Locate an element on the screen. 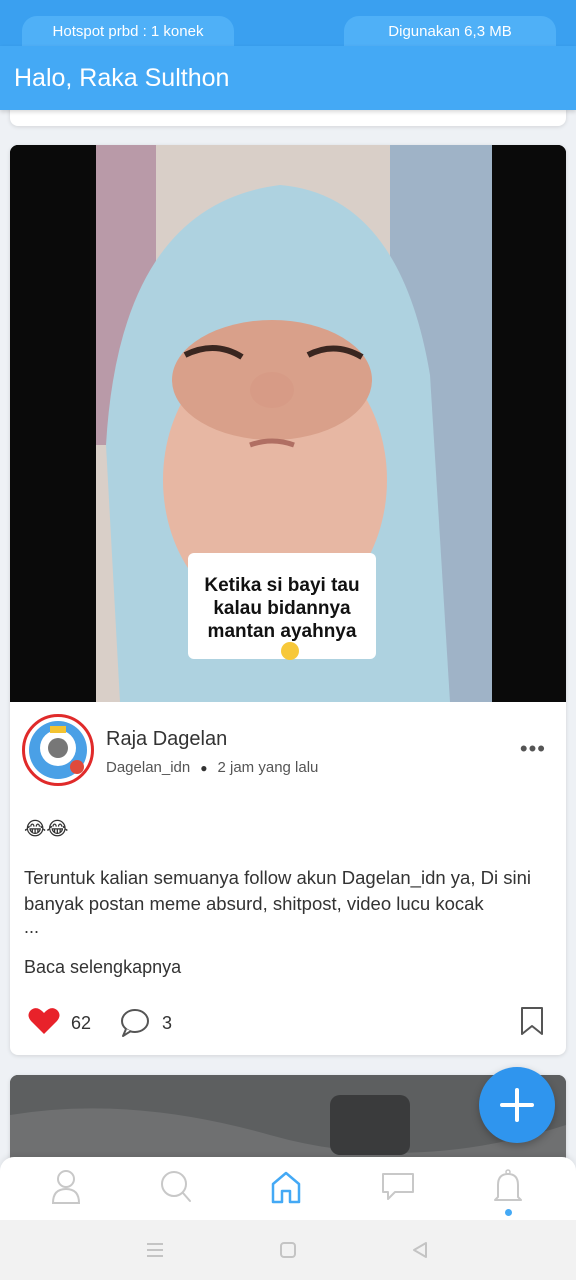 This screenshot has width=576, height=1280. status-strip: Hotspot prbd : 1 konek Digunakan 6,3 MB is located at coordinates (288, 23).